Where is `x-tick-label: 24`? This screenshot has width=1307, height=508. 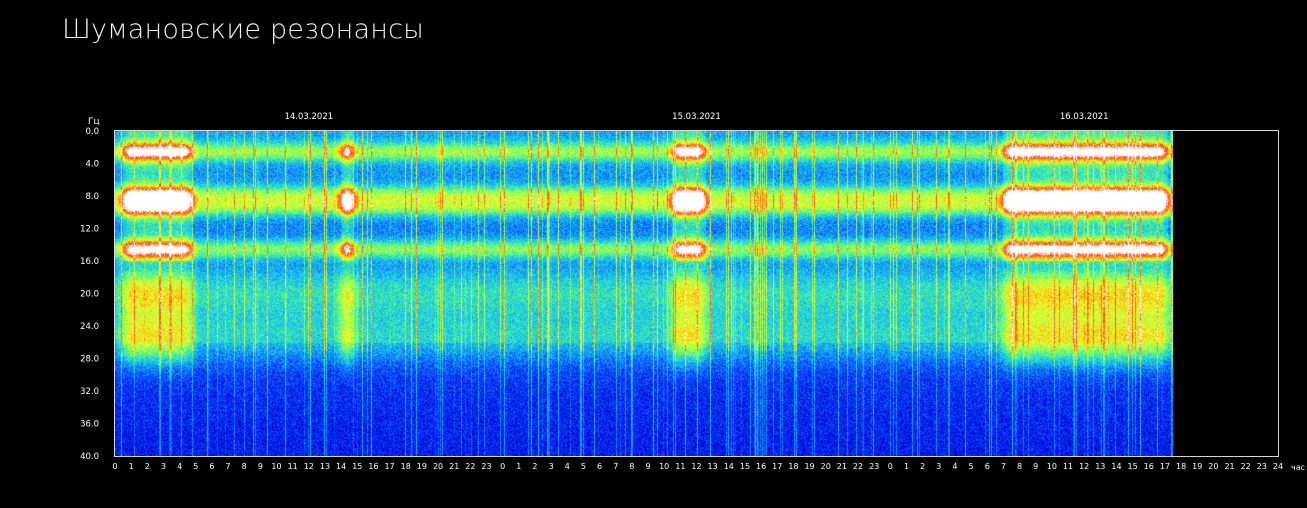
x-tick-label: 24 is located at coordinates (1278, 466).